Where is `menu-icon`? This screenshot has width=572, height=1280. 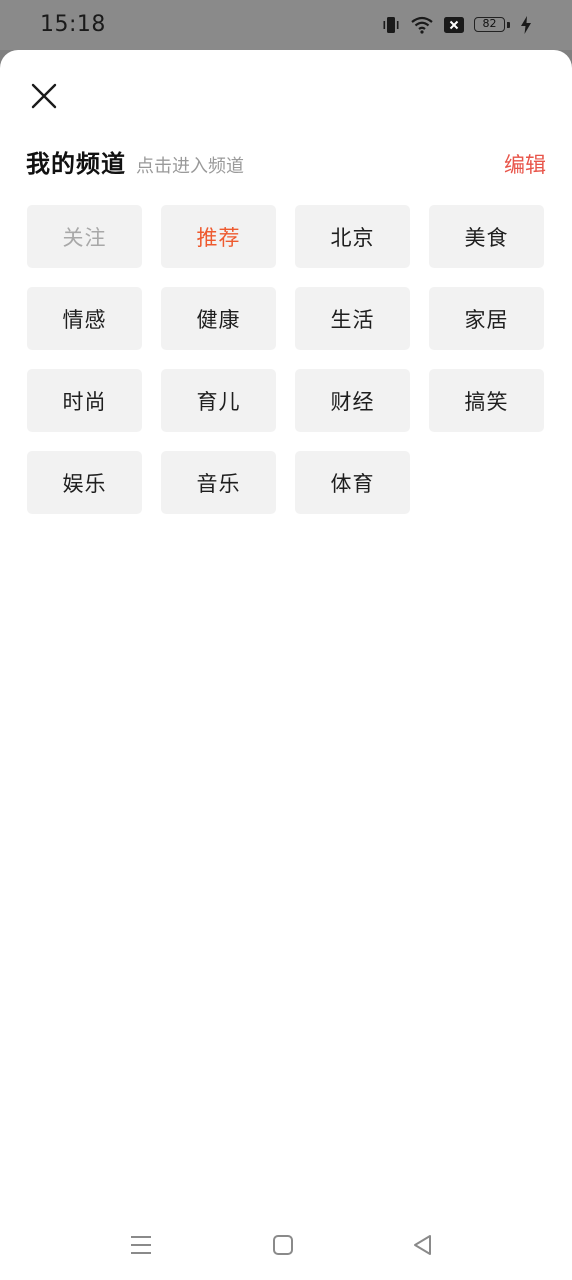
menu-icon is located at coordinates (141, 1245).